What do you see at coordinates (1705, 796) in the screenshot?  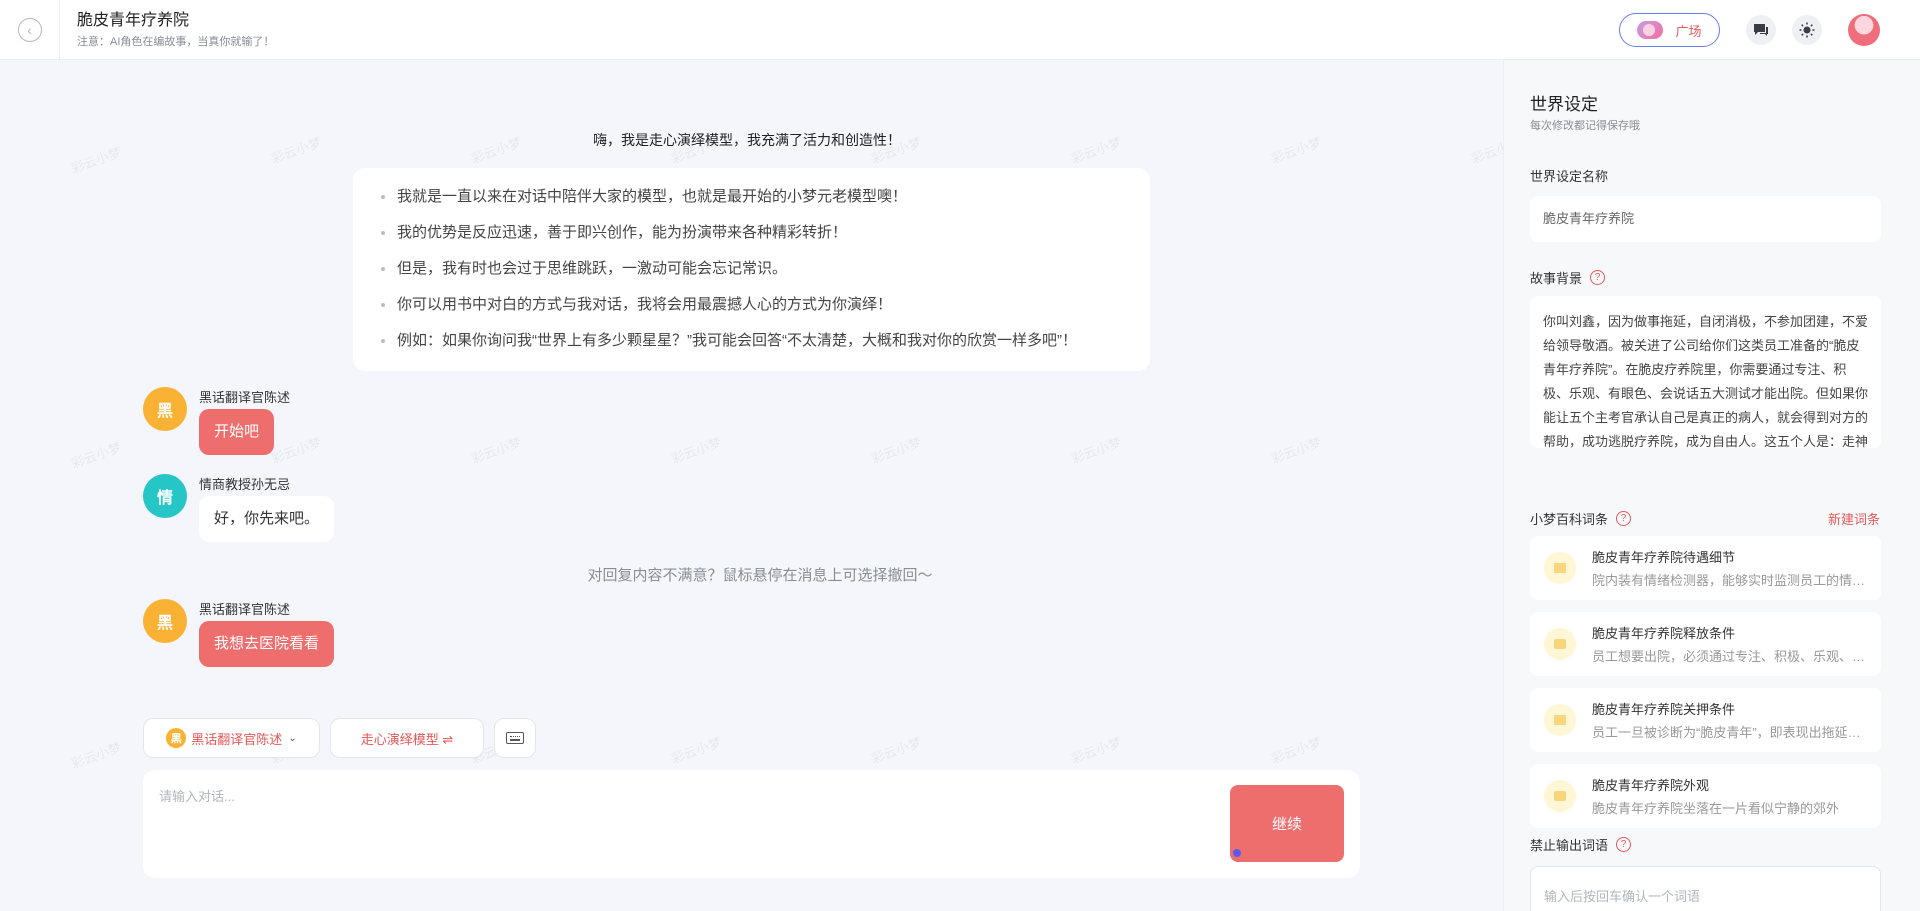 I see `wiki-entry: 脆皮青年疗养院外观 脆皮青年疗养院坐落在一片看似宁静的郊外` at bounding box center [1705, 796].